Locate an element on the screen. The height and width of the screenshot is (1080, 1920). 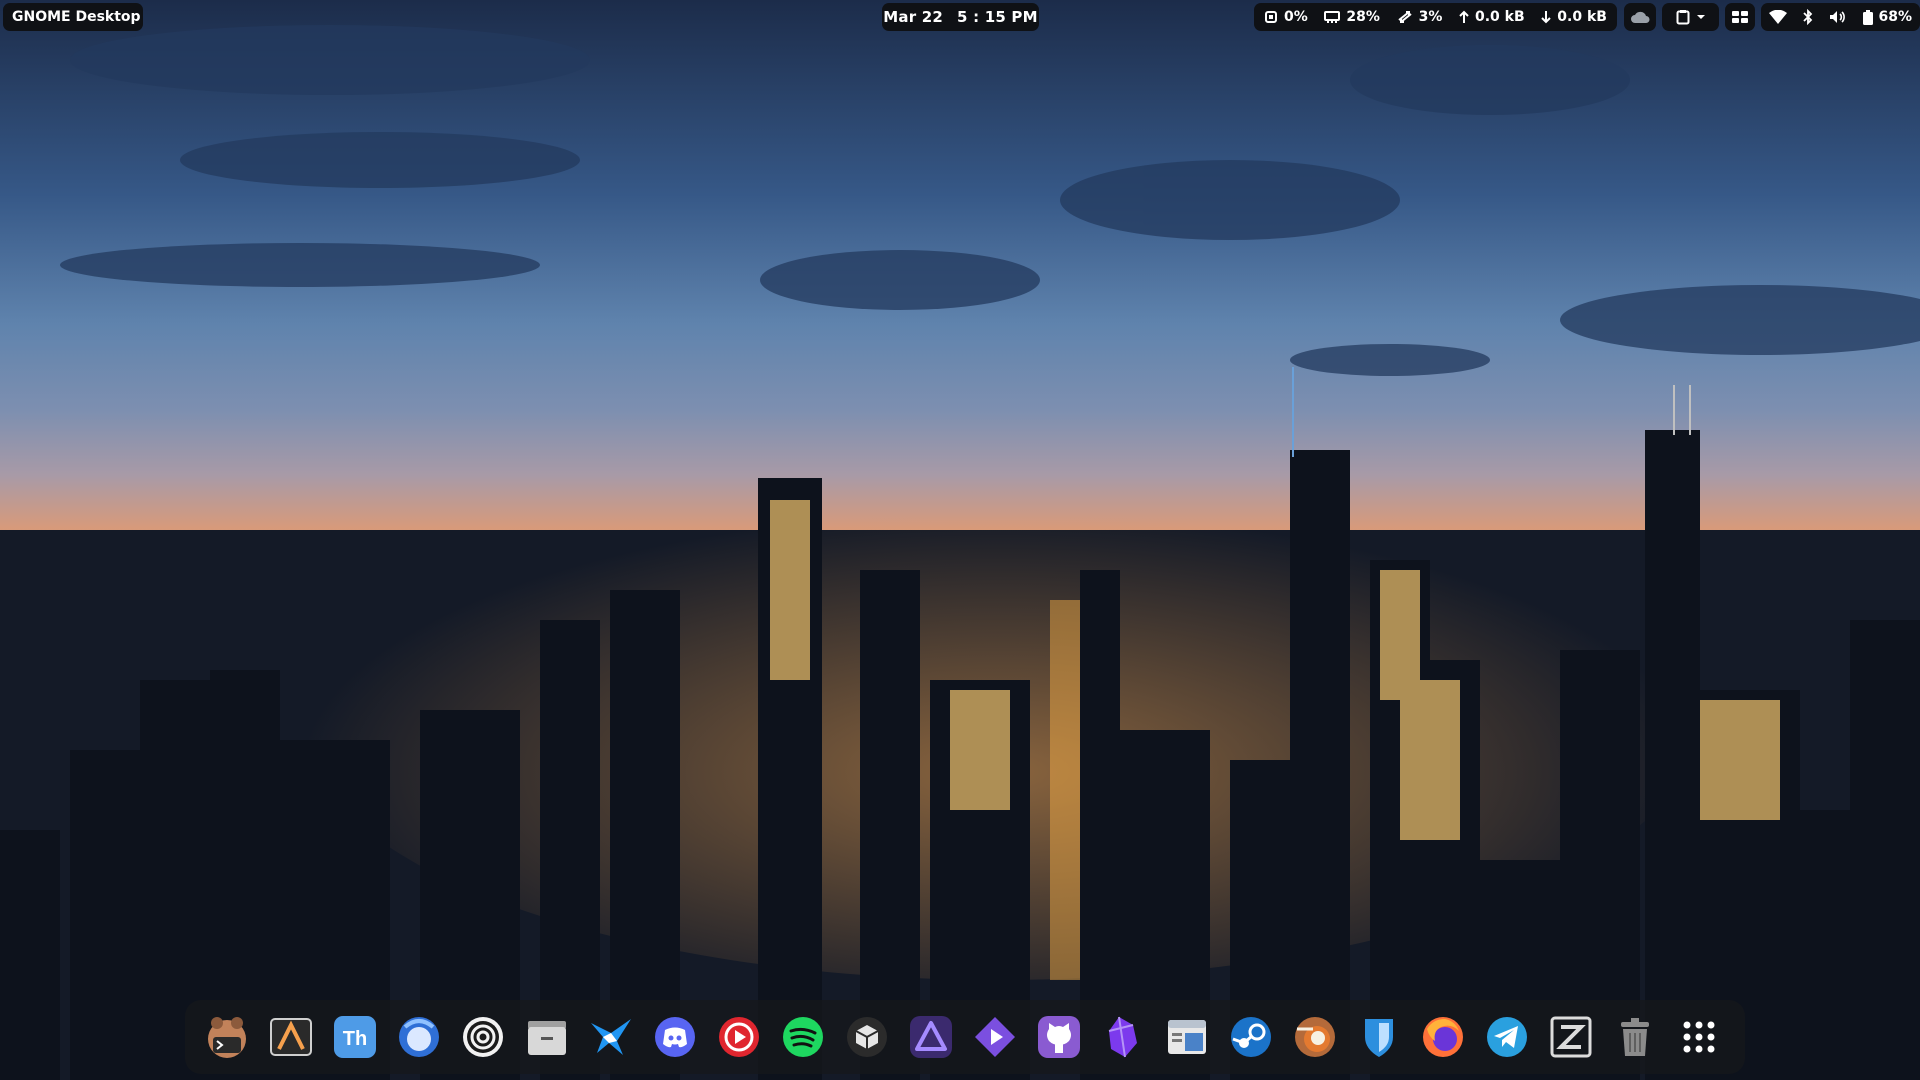
workspace-indicator is located at coordinates (1740, 17).